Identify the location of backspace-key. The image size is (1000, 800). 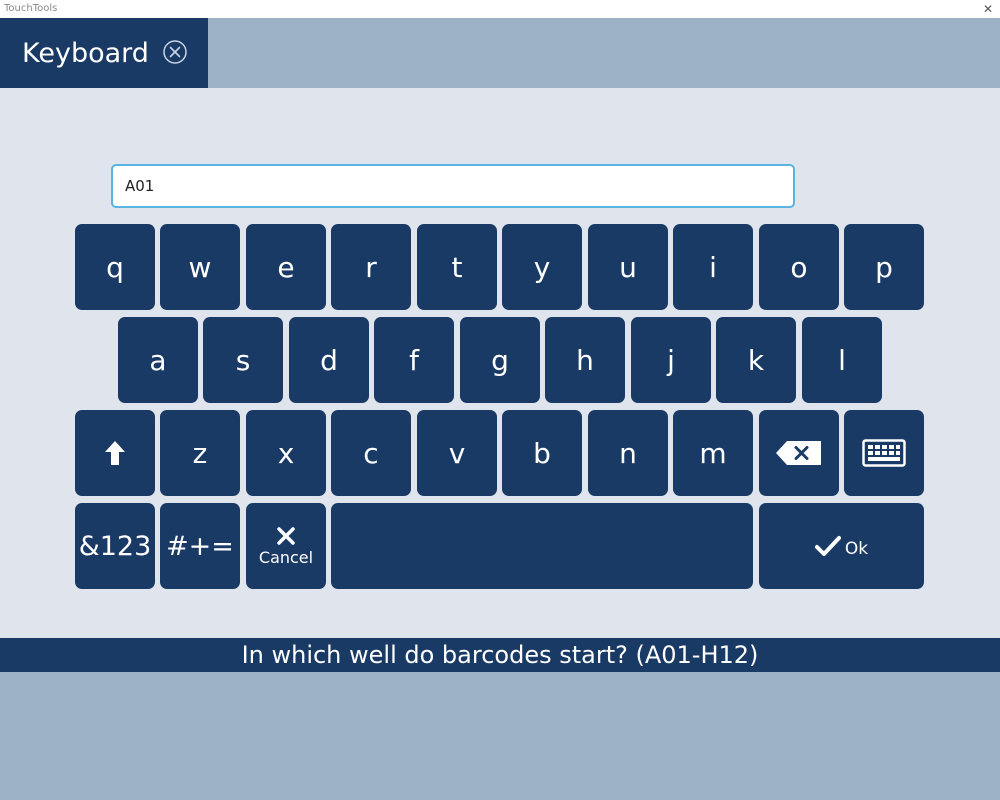
(799, 453).